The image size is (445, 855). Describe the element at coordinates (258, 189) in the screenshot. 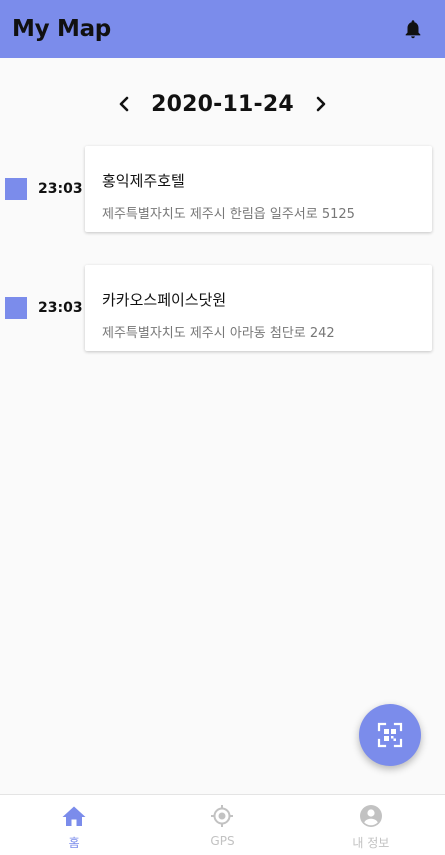

I see `place-card: 홍익제주호텔 제주특별자치도 제주시 한림읍 일주서로 5125` at that location.